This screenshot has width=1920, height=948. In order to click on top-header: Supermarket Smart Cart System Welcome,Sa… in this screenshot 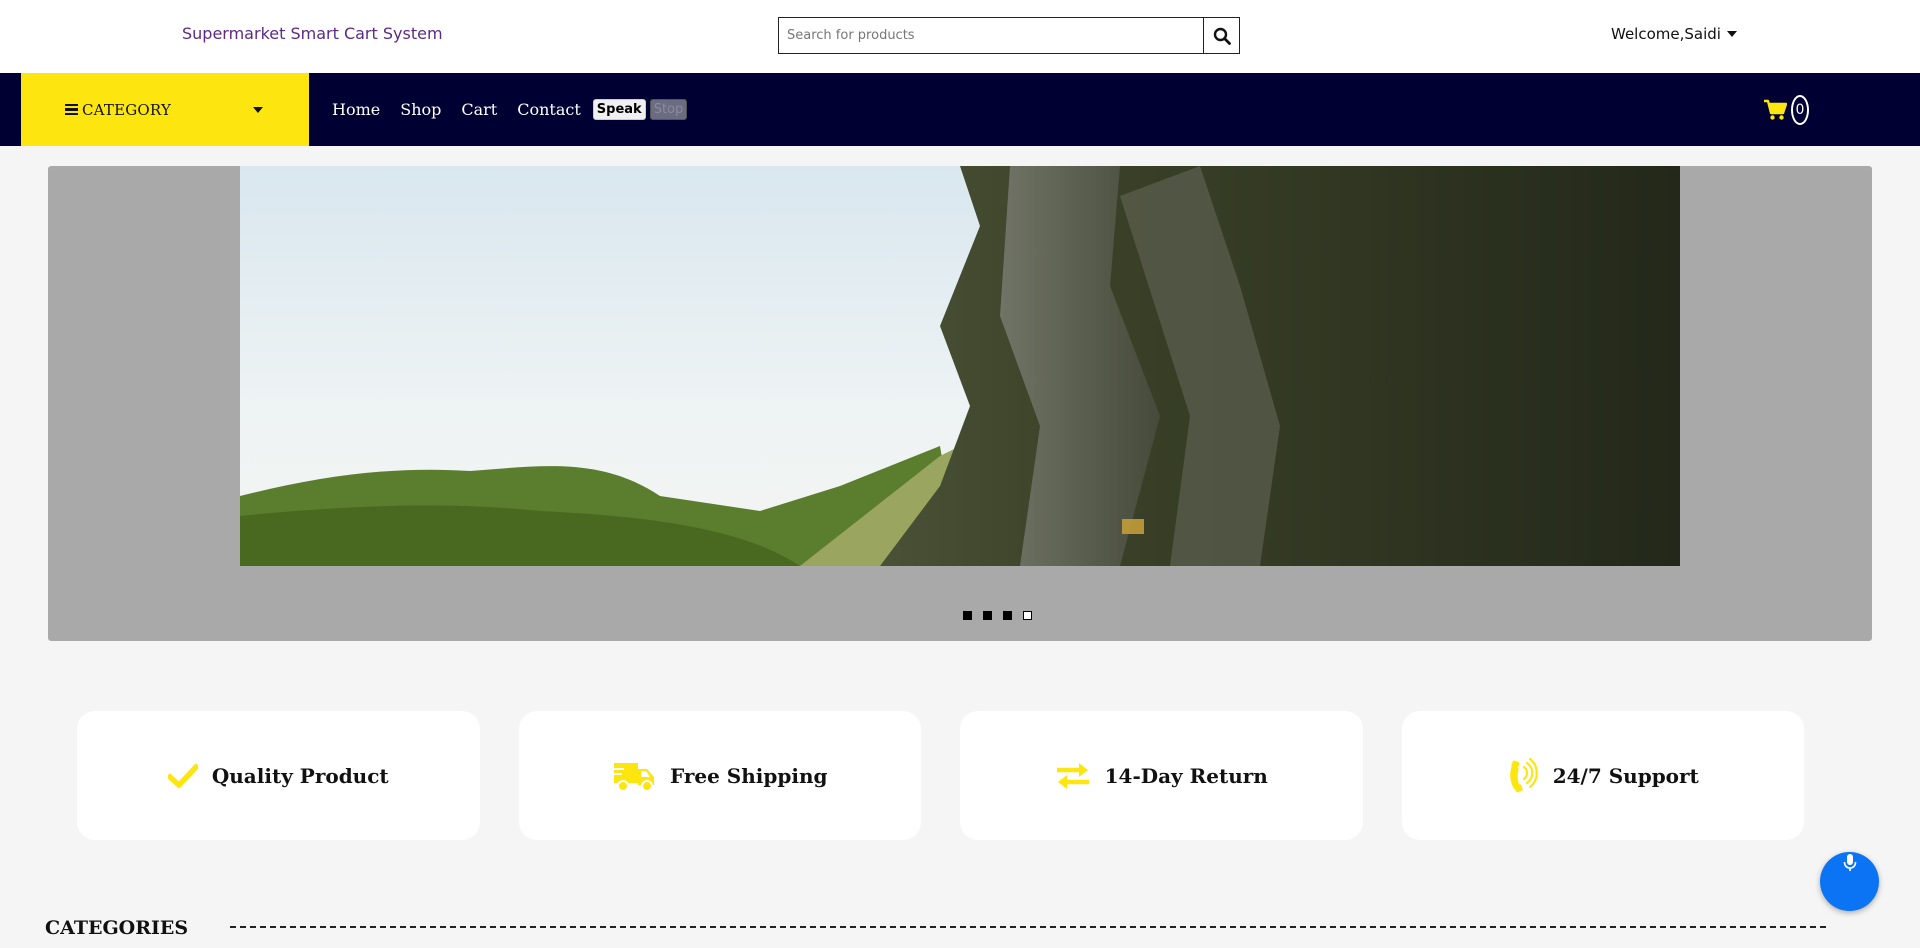, I will do `click(960, 36)`.